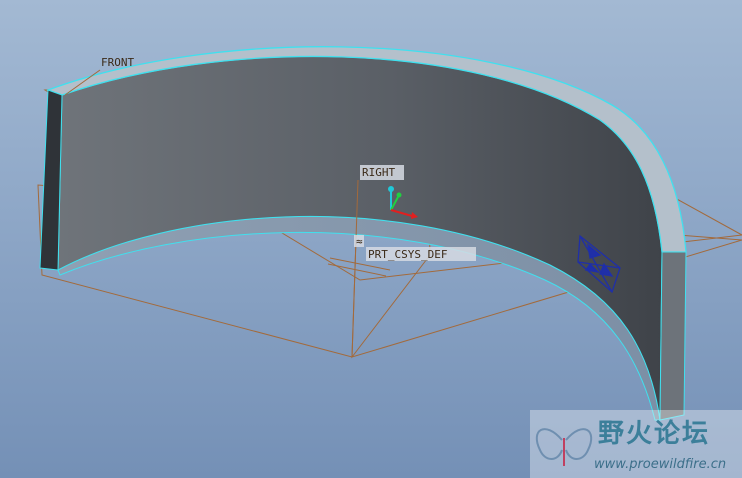 This screenshot has height=478, width=742. I want to click on part-right-end-face, so click(673, 336).